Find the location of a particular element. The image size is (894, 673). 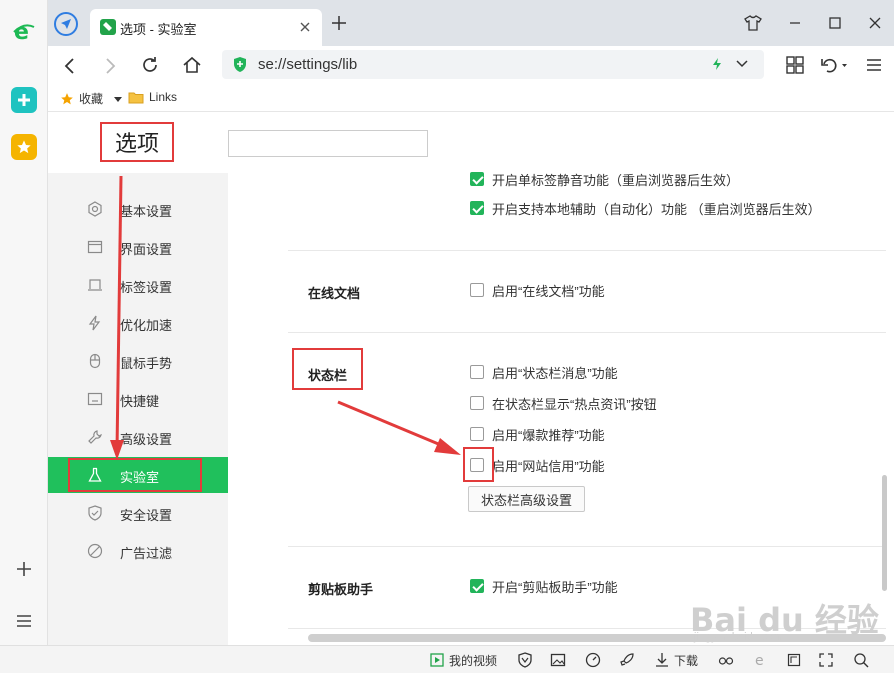

download-label: 下载 is located at coordinates (686, 660).